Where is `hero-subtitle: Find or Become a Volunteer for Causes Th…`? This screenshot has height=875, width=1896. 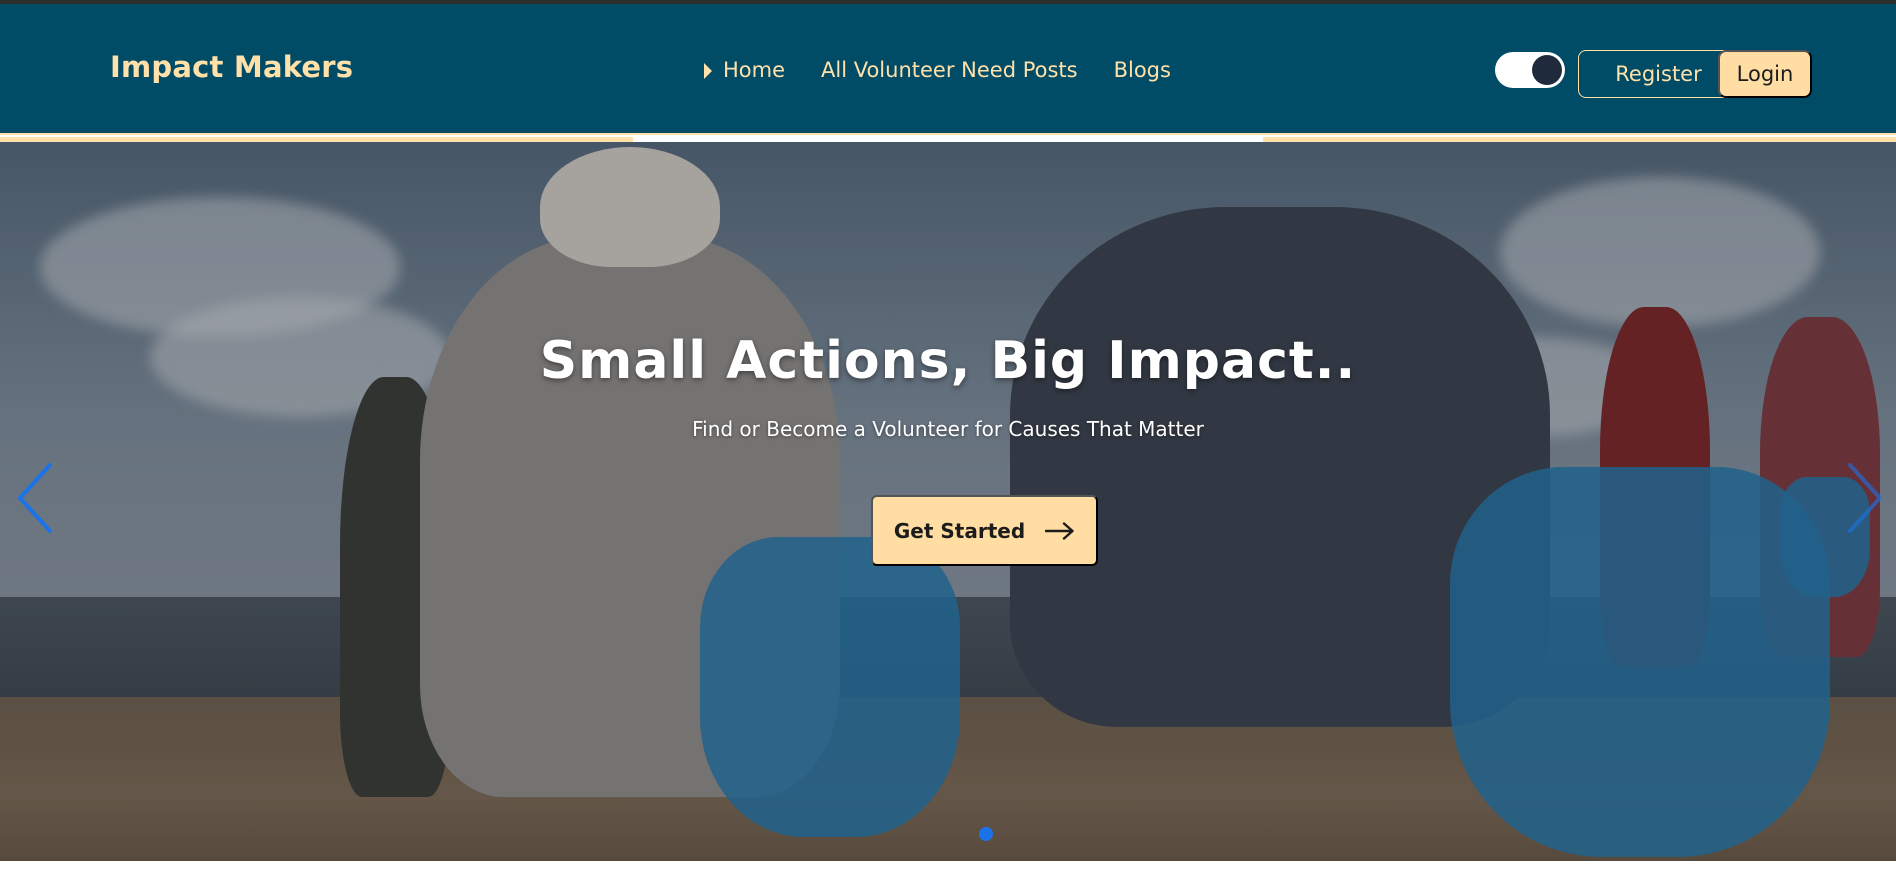
hero-subtitle: Find or Become a Volunteer for Causes Th… is located at coordinates (948, 429).